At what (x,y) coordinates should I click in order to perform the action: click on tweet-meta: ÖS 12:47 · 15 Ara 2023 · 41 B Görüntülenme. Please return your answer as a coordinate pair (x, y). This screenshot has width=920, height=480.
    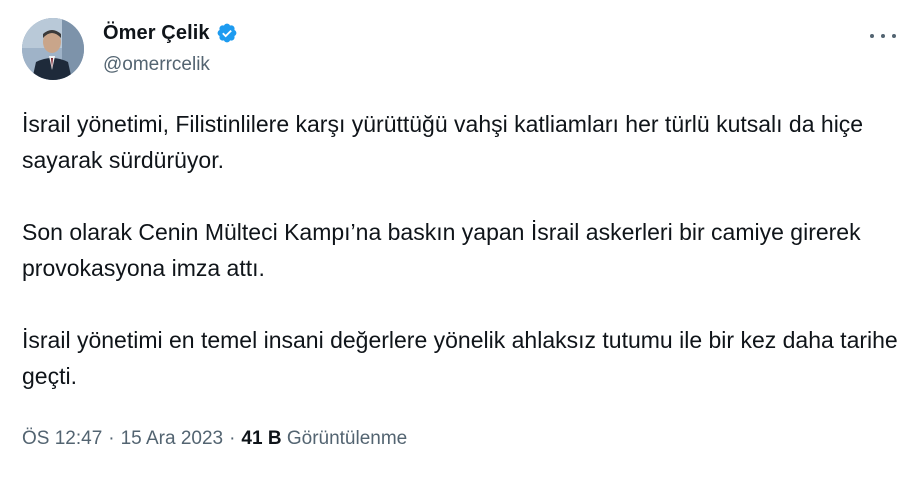
    Looking at the image, I should click on (214, 439).